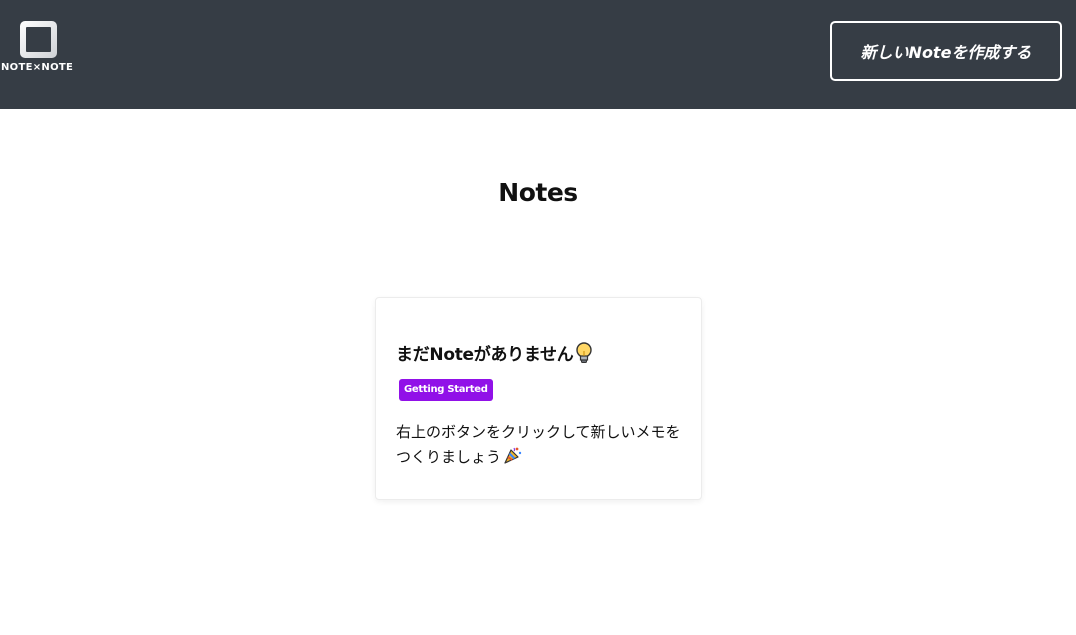  I want to click on card-title-row: まだNoteがありません, so click(494, 352).